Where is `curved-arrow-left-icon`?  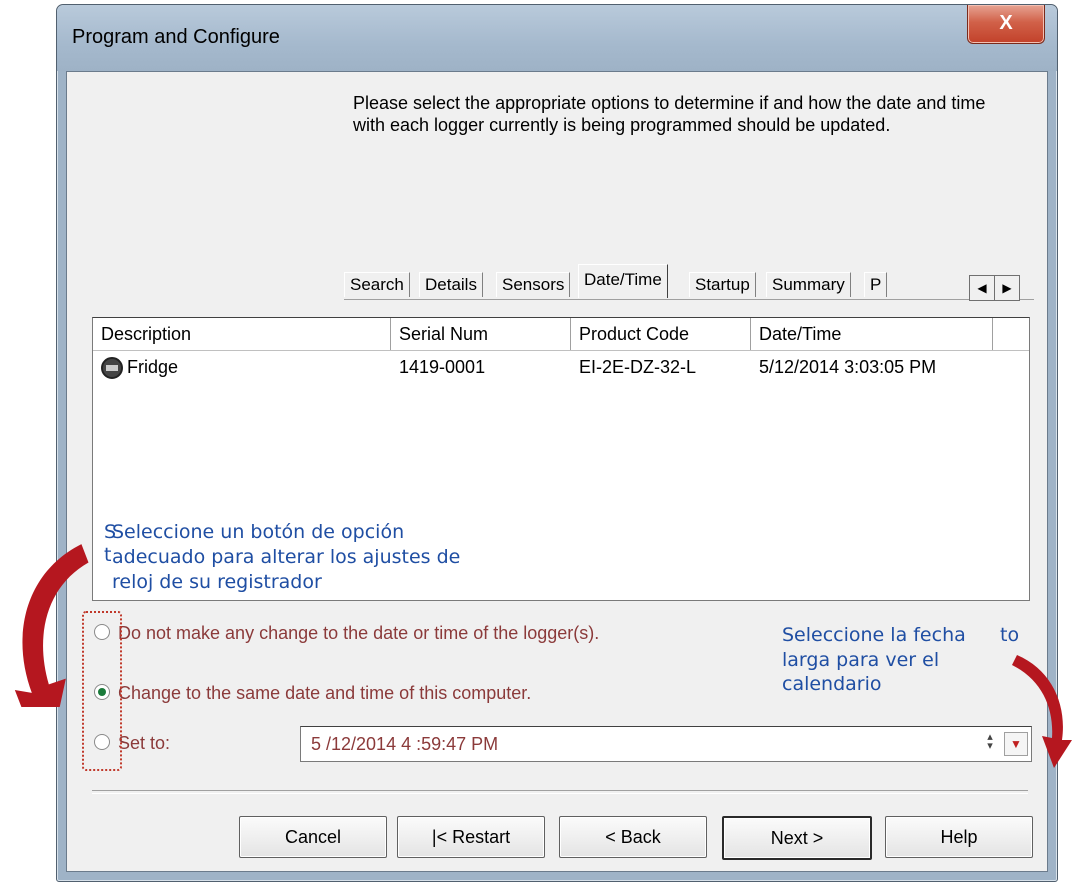
curved-arrow-left-icon is located at coordinates (51, 625).